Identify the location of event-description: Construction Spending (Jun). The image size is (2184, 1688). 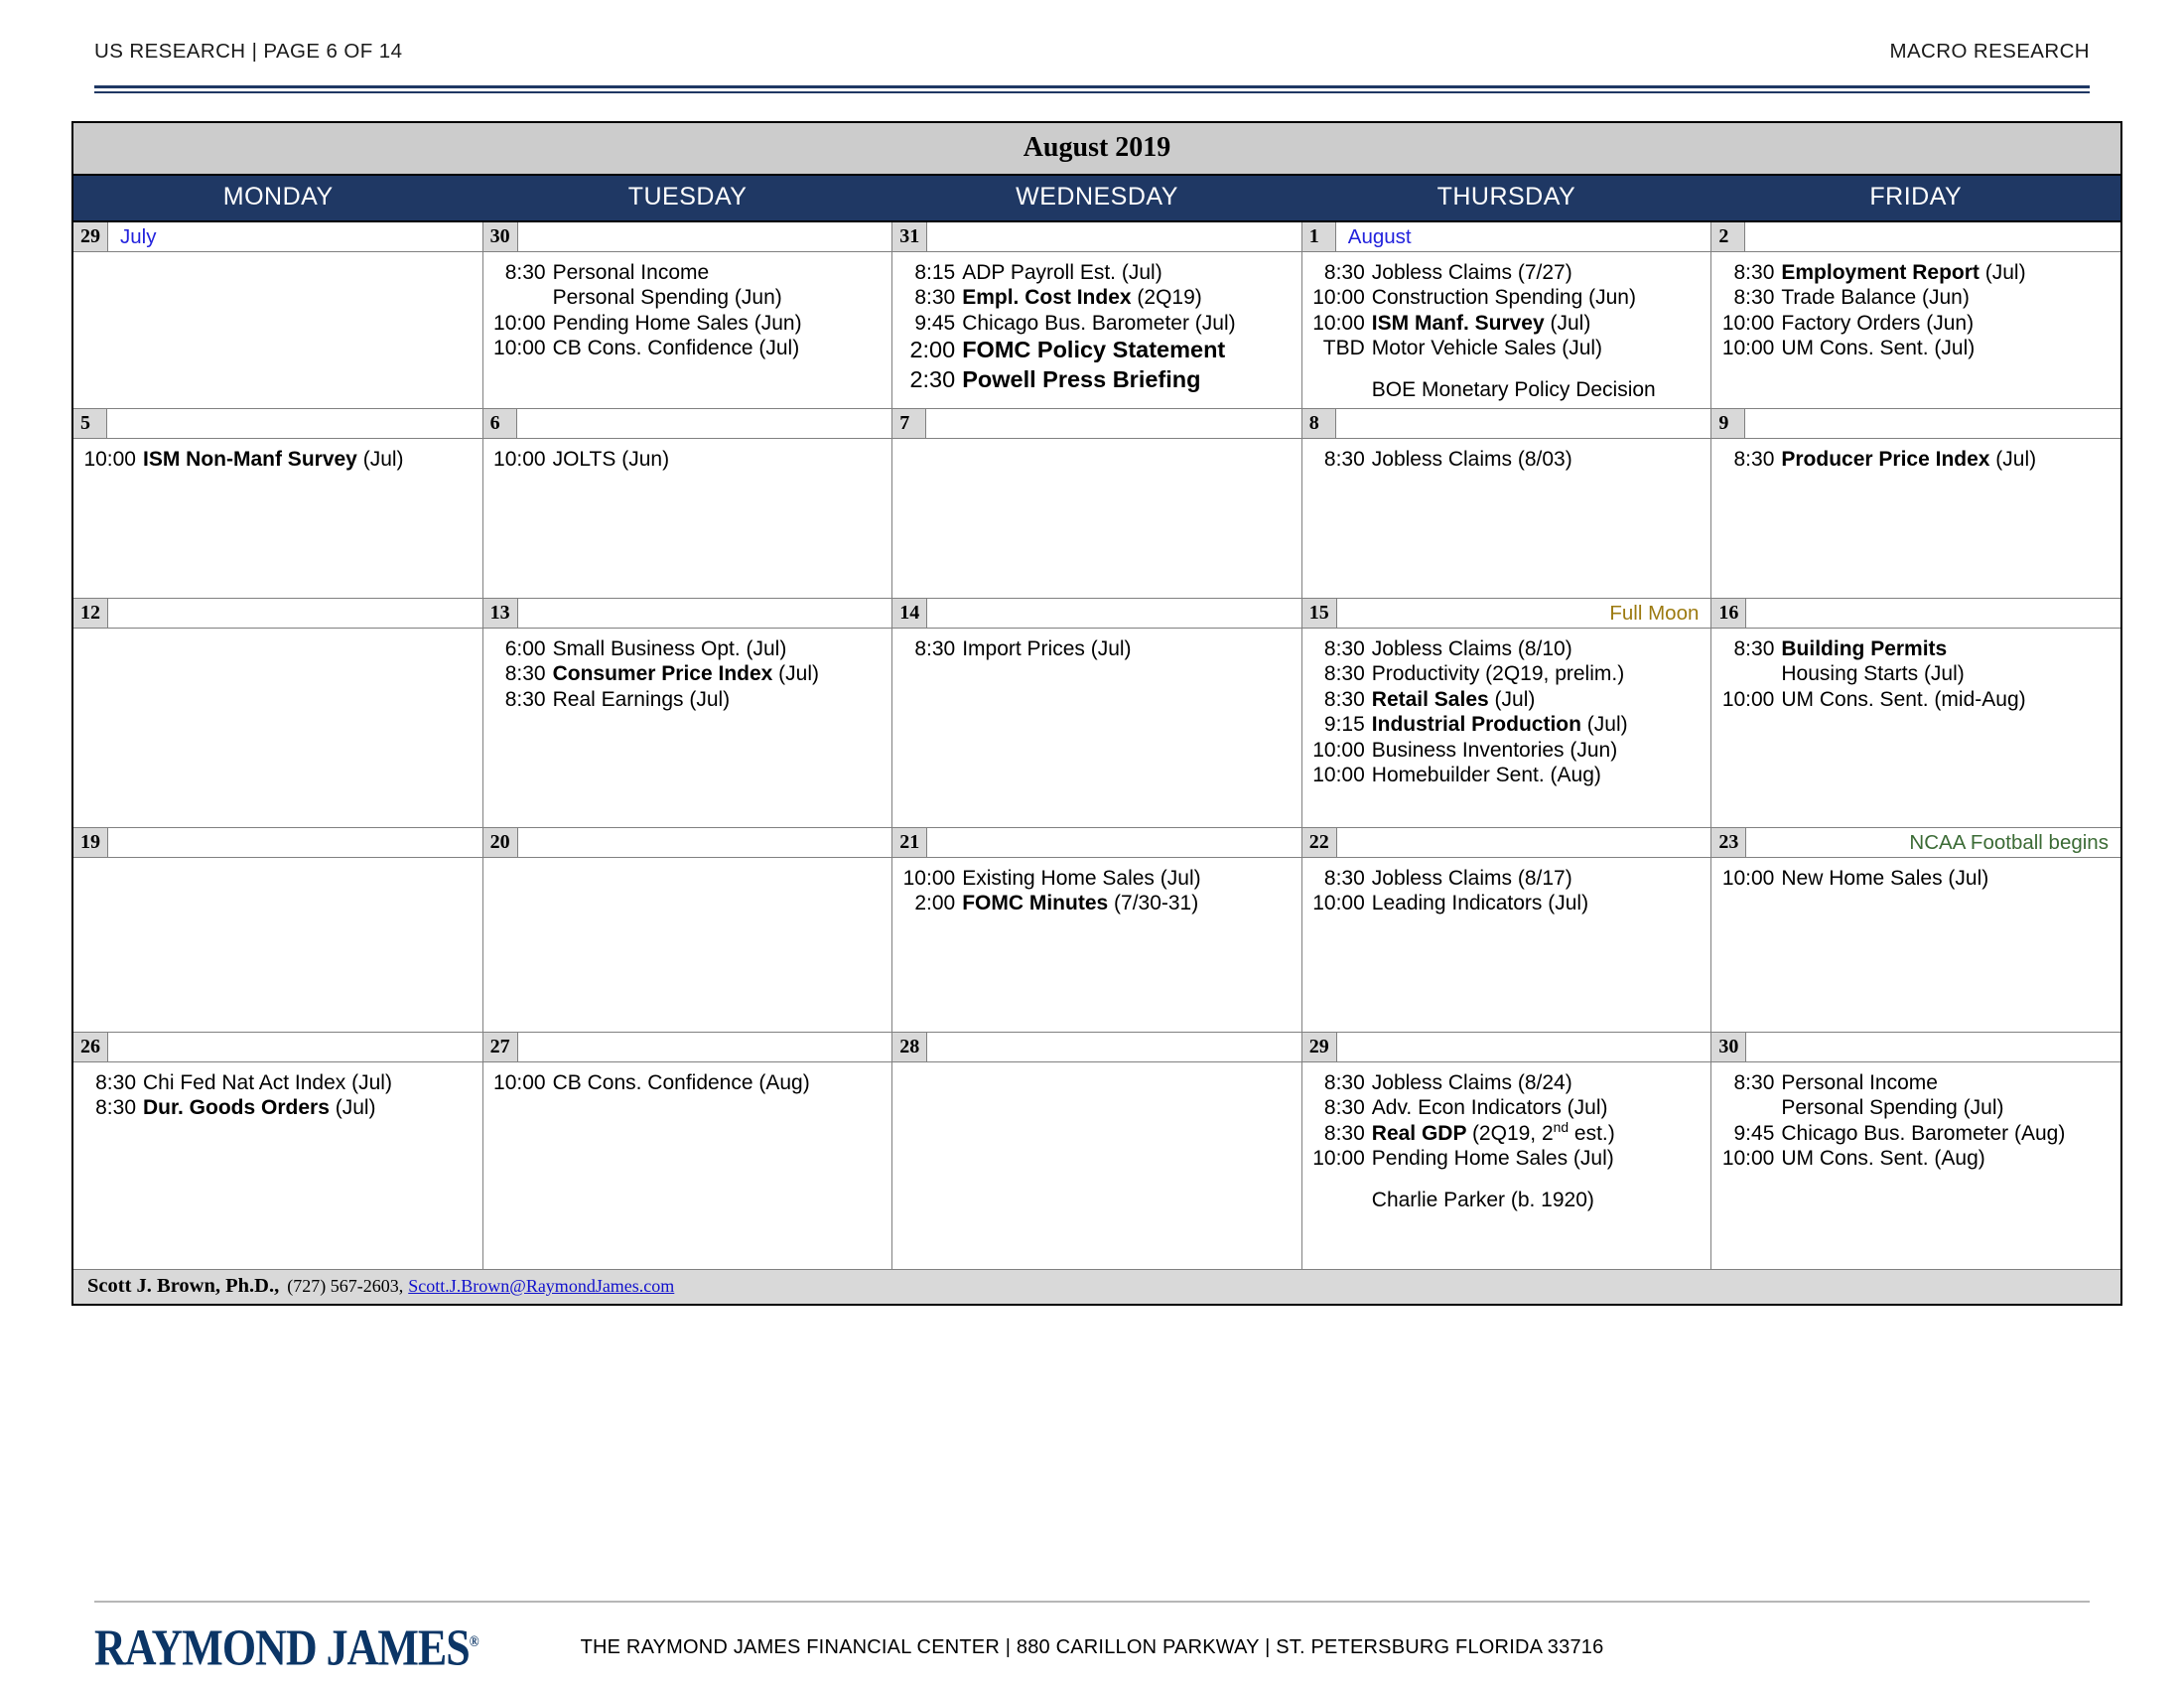
(1539, 297).